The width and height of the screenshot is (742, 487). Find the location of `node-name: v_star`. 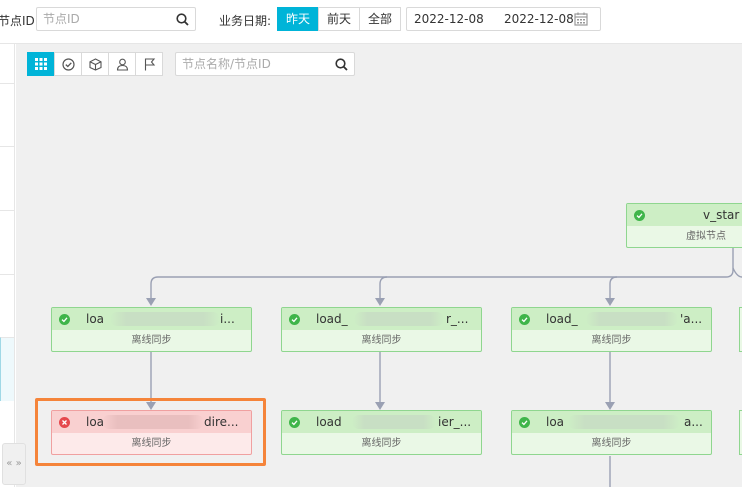

node-name: v_star is located at coordinates (721, 215).